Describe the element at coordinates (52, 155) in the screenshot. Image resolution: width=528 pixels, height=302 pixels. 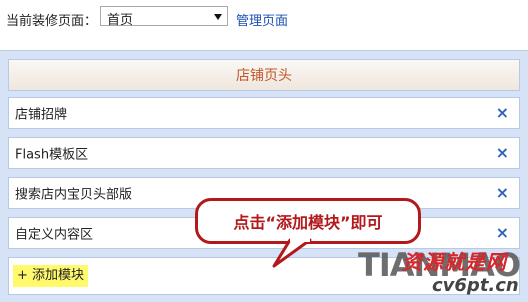
I see `module-label: Flash模板区` at that location.